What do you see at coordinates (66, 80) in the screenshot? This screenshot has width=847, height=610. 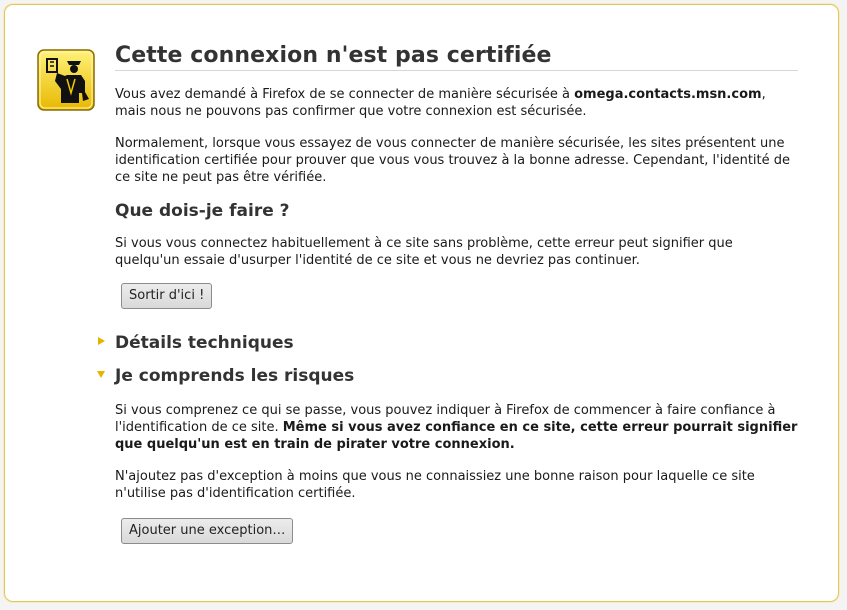 I see `security-officer-icon` at bounding box center [66, 80].